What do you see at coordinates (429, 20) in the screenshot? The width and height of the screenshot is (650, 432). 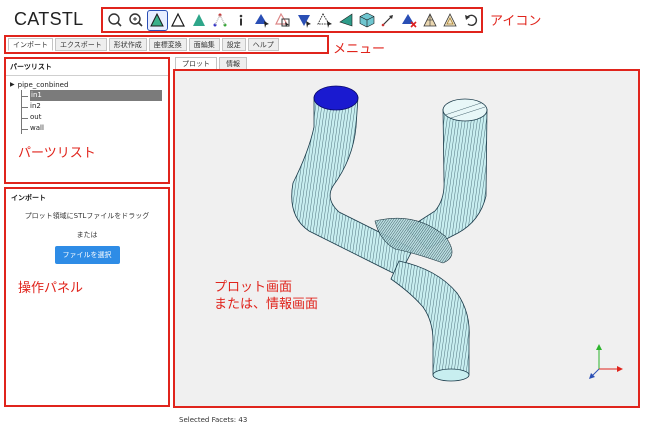 I see `triangle-mesh-icon` at bounding box center [429, 20].